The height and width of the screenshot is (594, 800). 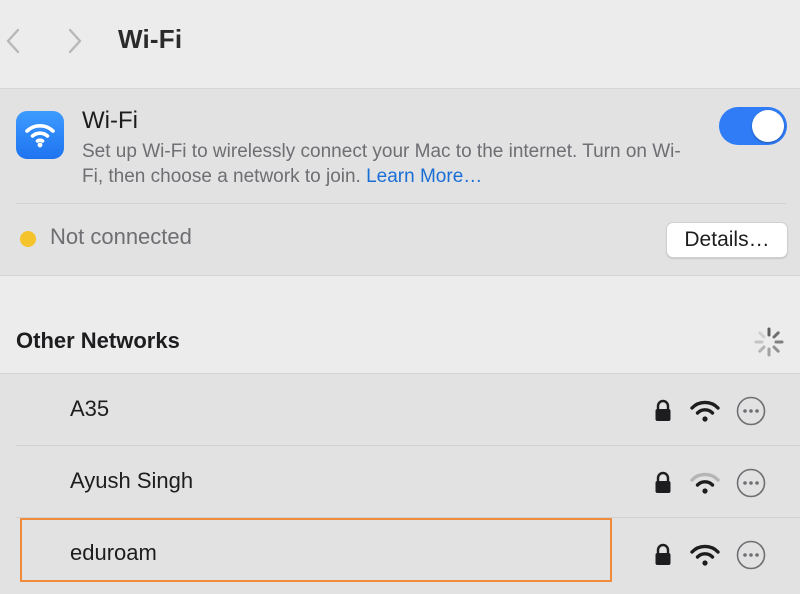 What do you see at coordinates (121, 236) in the screenshot?
I see `connection-status: Not connected` at bounding box center [121, 236].